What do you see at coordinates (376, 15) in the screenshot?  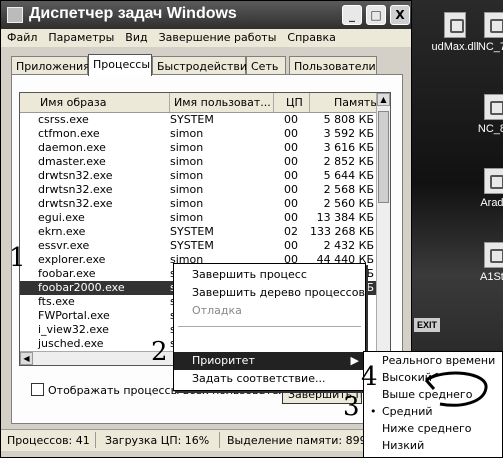 I see `maximize-button: □` at bounding box center [376, 15].